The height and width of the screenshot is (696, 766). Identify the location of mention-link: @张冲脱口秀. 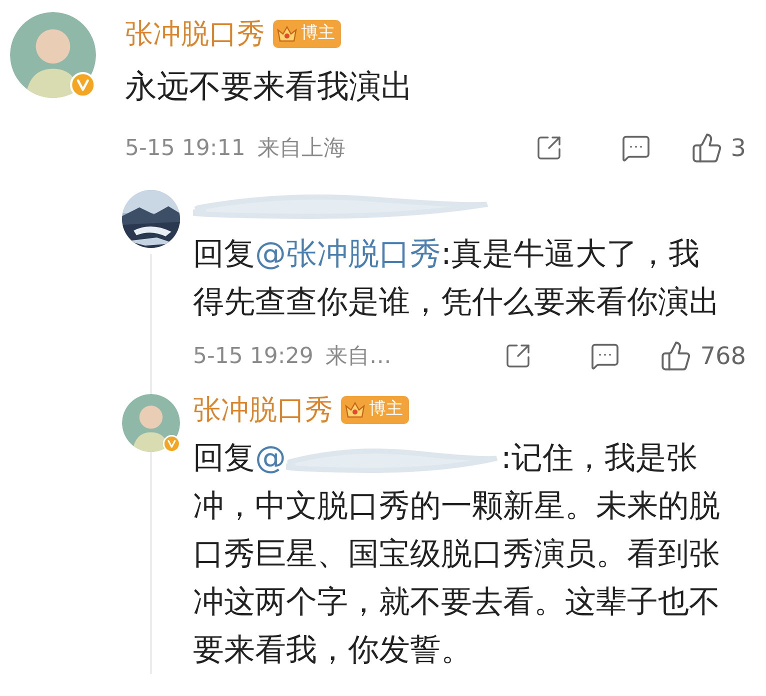
(348, 254).